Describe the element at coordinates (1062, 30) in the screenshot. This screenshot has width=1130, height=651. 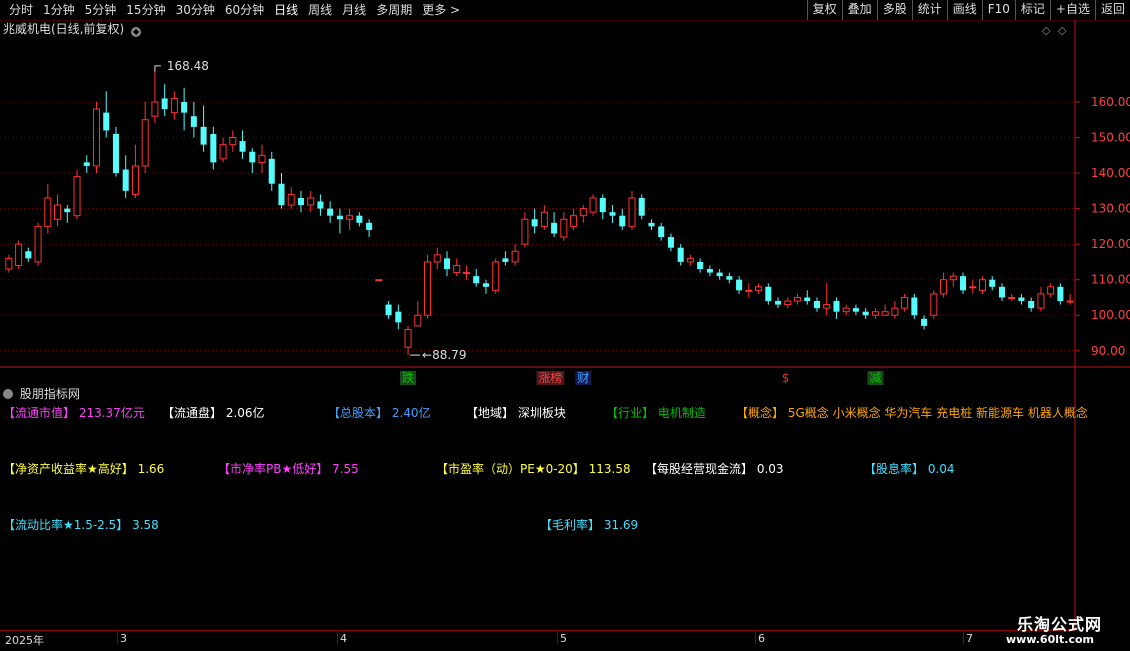
I see `expand-icon: ◇` at that location.